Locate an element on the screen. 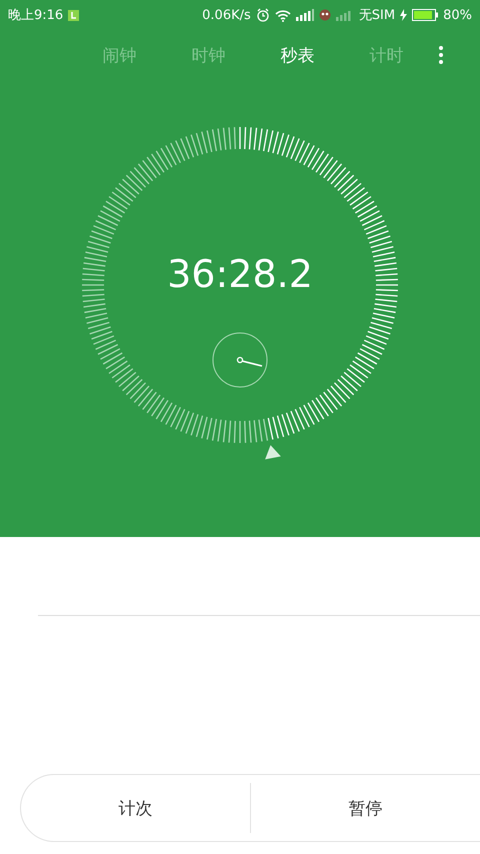 Image resolution: width=480 pixels, height=854 pixels. marker-icon is located at coordinates (273, 452).